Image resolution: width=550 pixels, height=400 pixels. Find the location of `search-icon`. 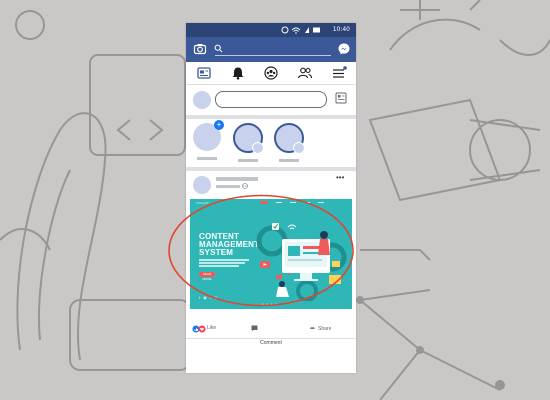

search-icon is located at coordinates (218, 48).